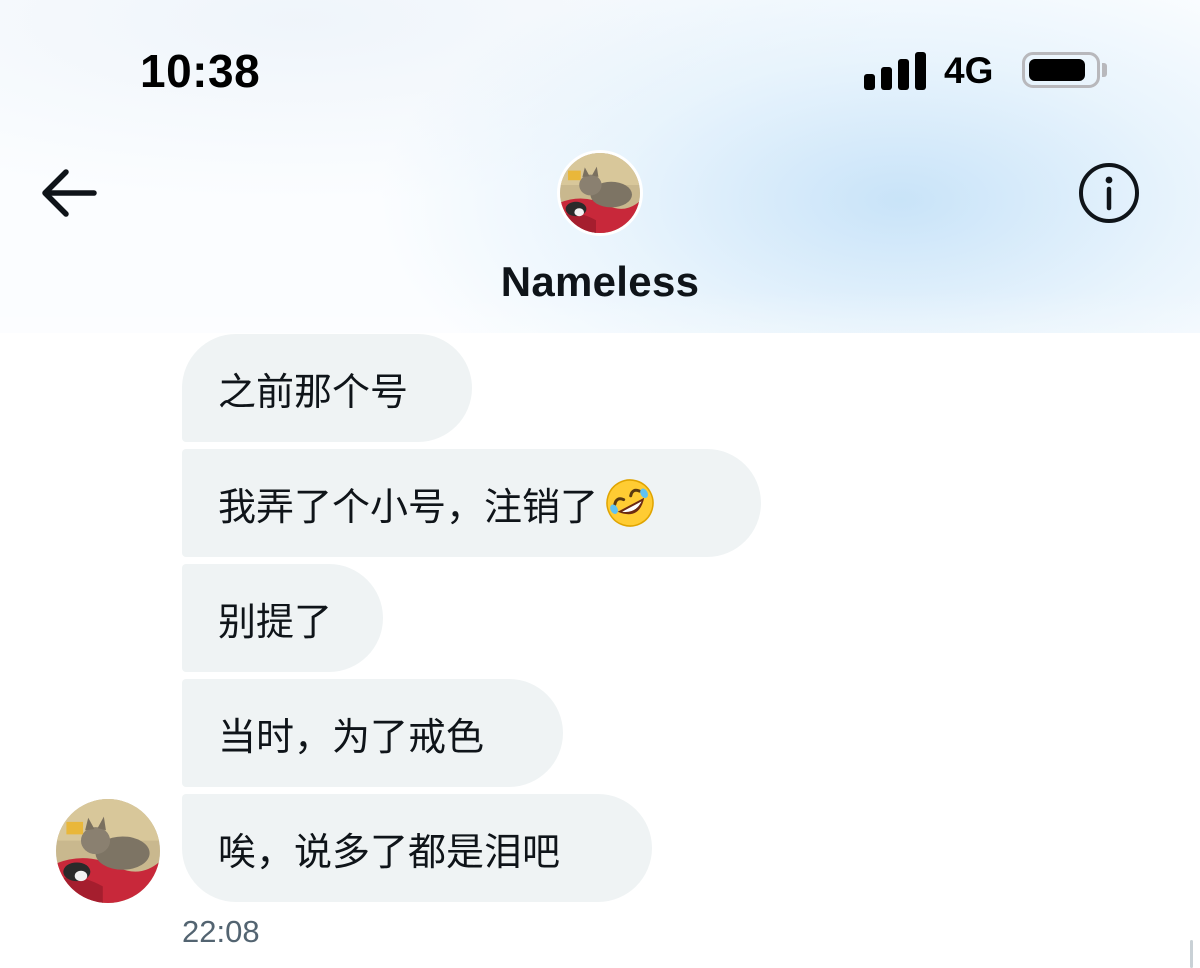 The height and width of the screenshot is (968, 1200). I want to click on arrow-left-icon, so click(69, 193).